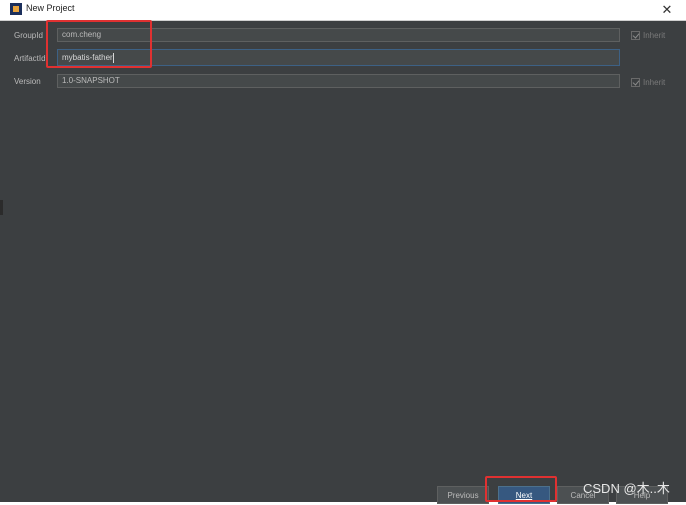 Image resolution: width=686 pixels, height=505 pixels. Describe the element at coordinates (28, 35) in the screenshot. I see `groupid-label: GroupId` at that location.